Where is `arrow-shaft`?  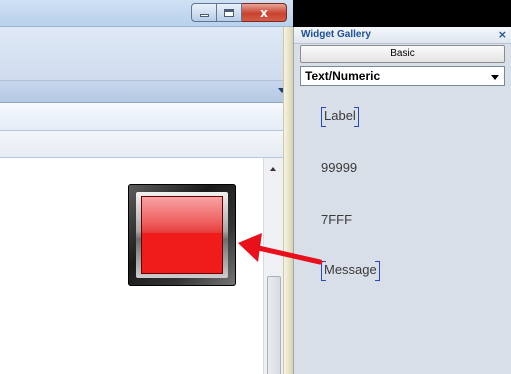 arrow-shaft is located at coordinates (287, 254).